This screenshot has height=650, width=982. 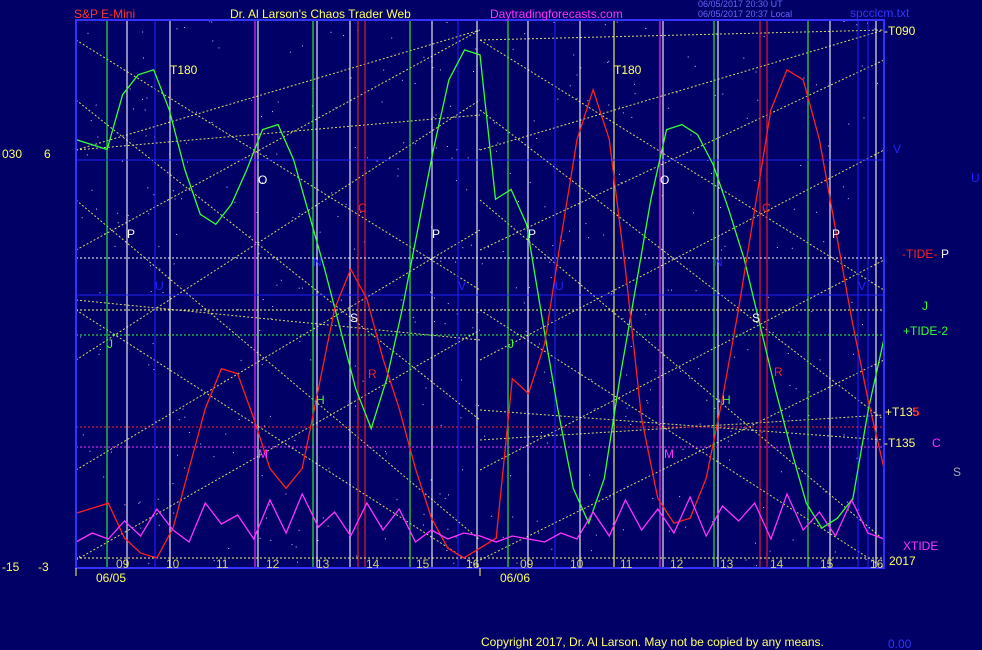 I want to click on label-c: C, so click(x=936, y=443).